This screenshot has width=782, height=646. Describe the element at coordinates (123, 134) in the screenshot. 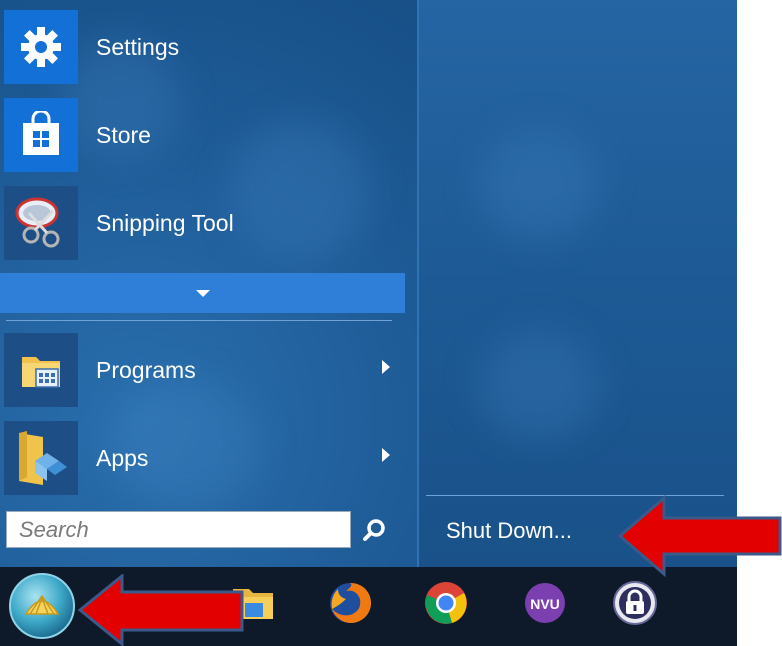

I see `menu-item-label: Store` at that location.